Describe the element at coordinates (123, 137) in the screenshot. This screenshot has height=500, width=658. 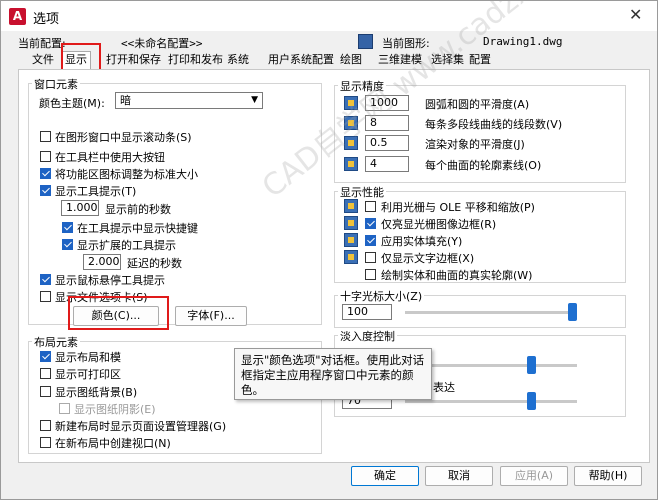
I see `scrollbars-label: 在图形窗口中显示滚动条(S)` at that location.